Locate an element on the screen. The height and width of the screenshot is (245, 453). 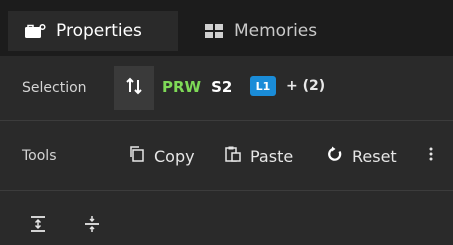
reset-button: Reset is located at coordinates (361, 156).